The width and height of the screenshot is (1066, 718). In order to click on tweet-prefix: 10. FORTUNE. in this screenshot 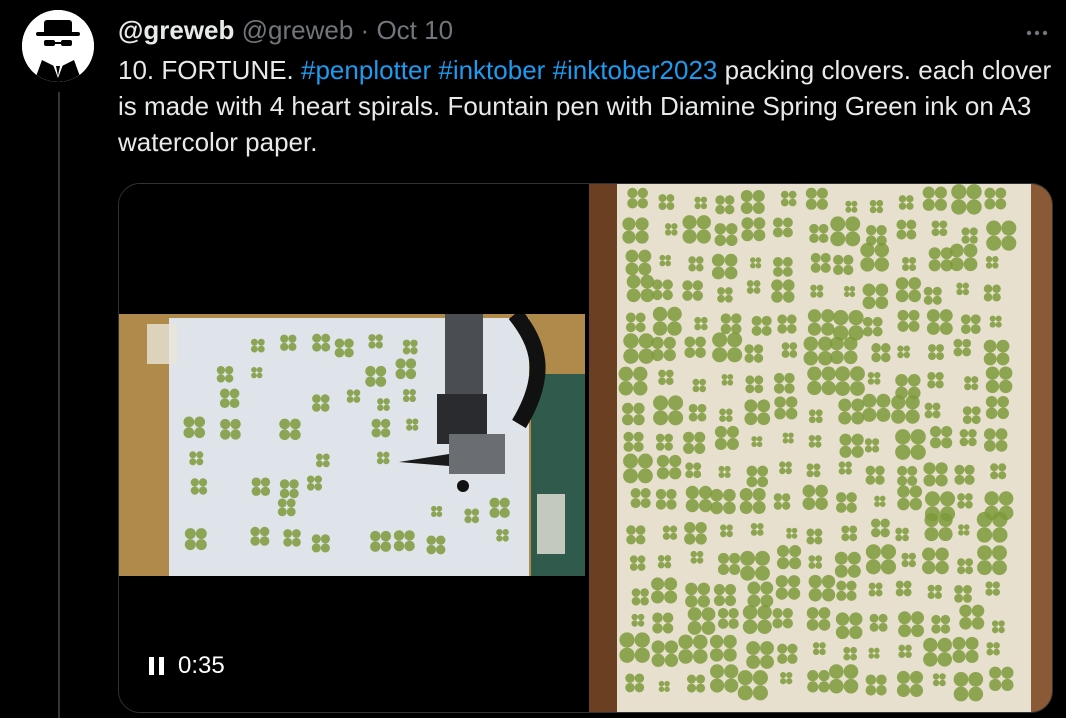, I will do `click(210, 70)`.